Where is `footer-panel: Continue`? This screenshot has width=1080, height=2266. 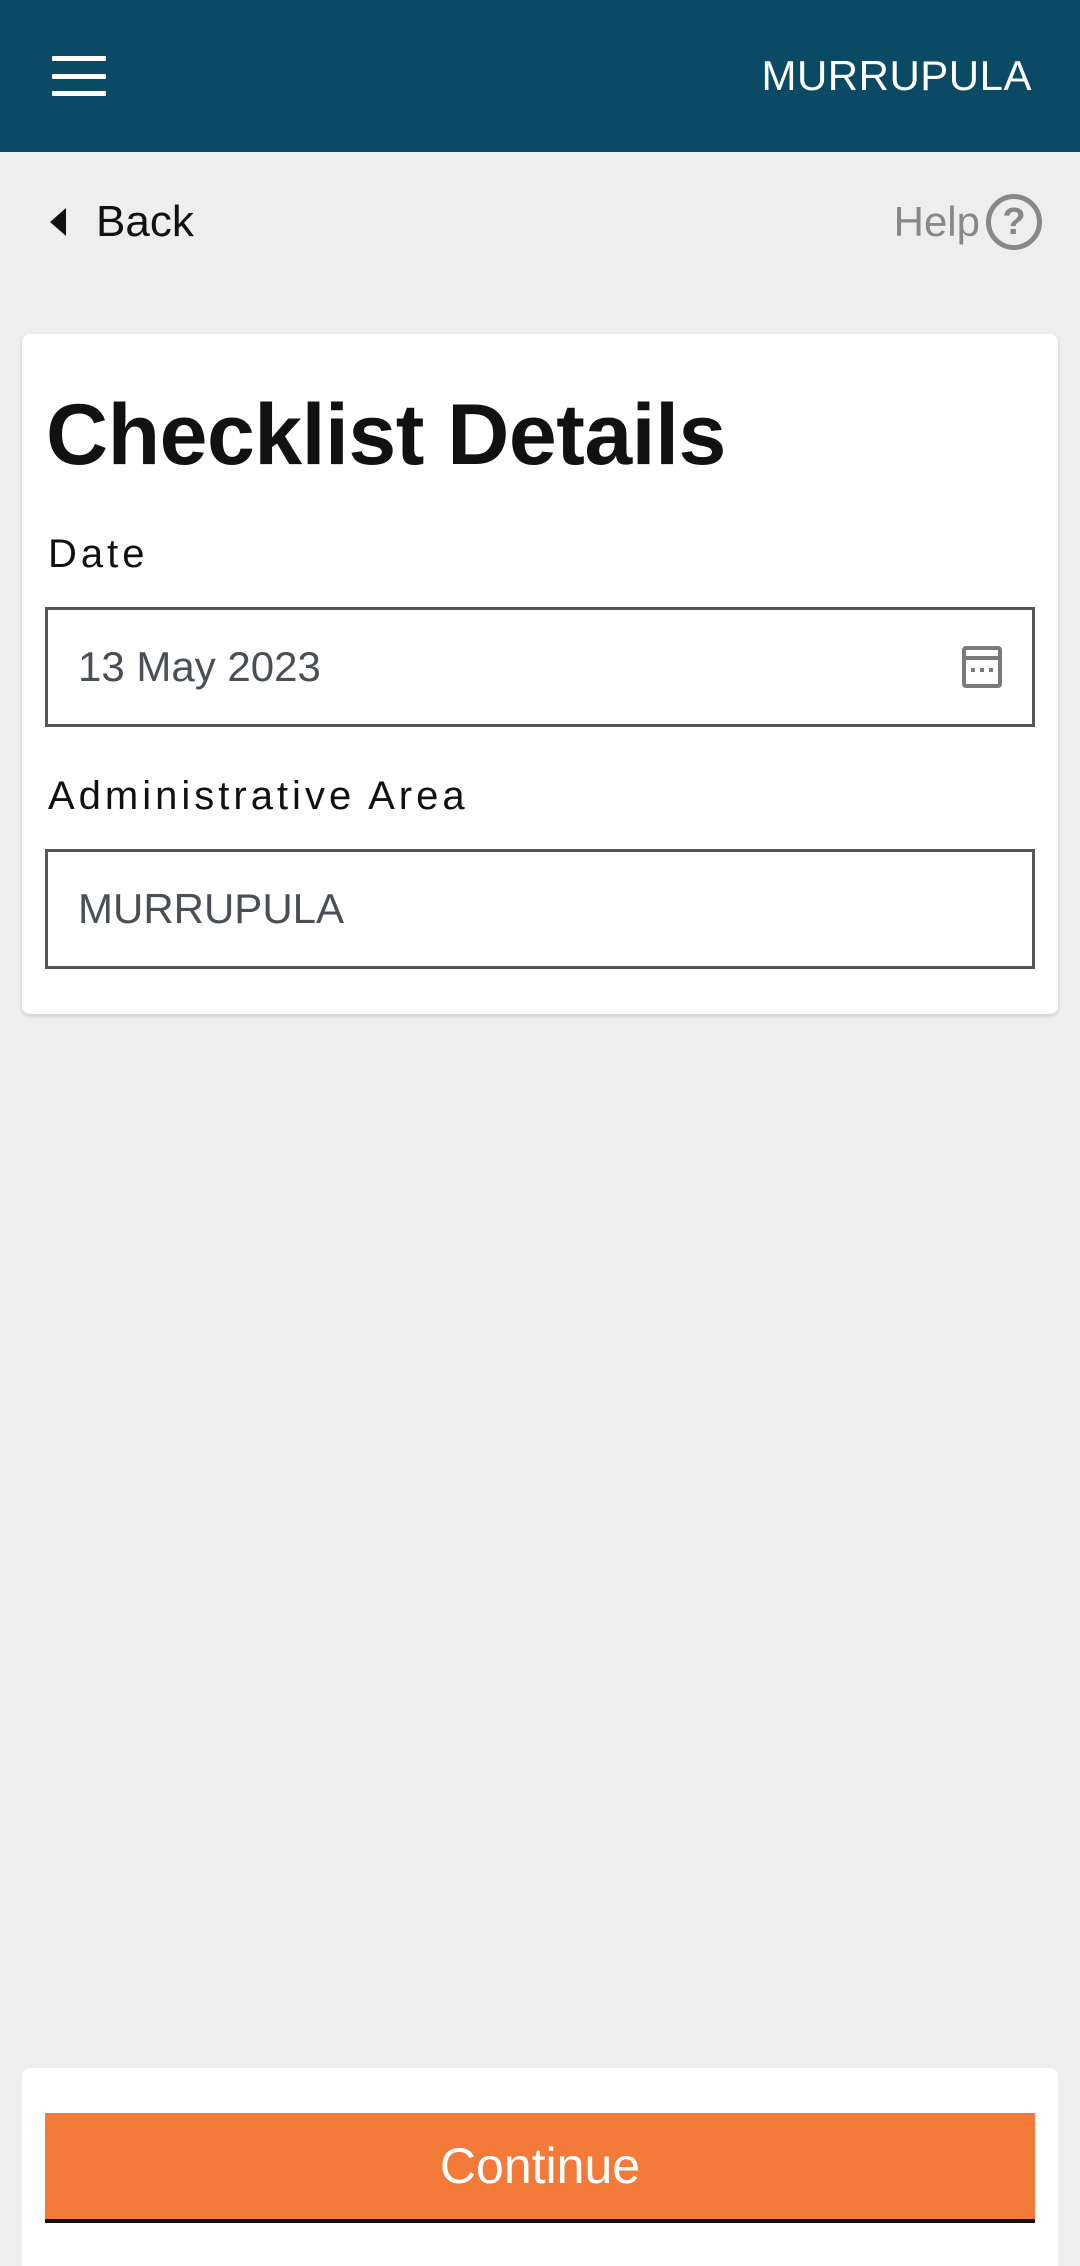 footer-panel: Continue is located at coordinates (540, 2167).